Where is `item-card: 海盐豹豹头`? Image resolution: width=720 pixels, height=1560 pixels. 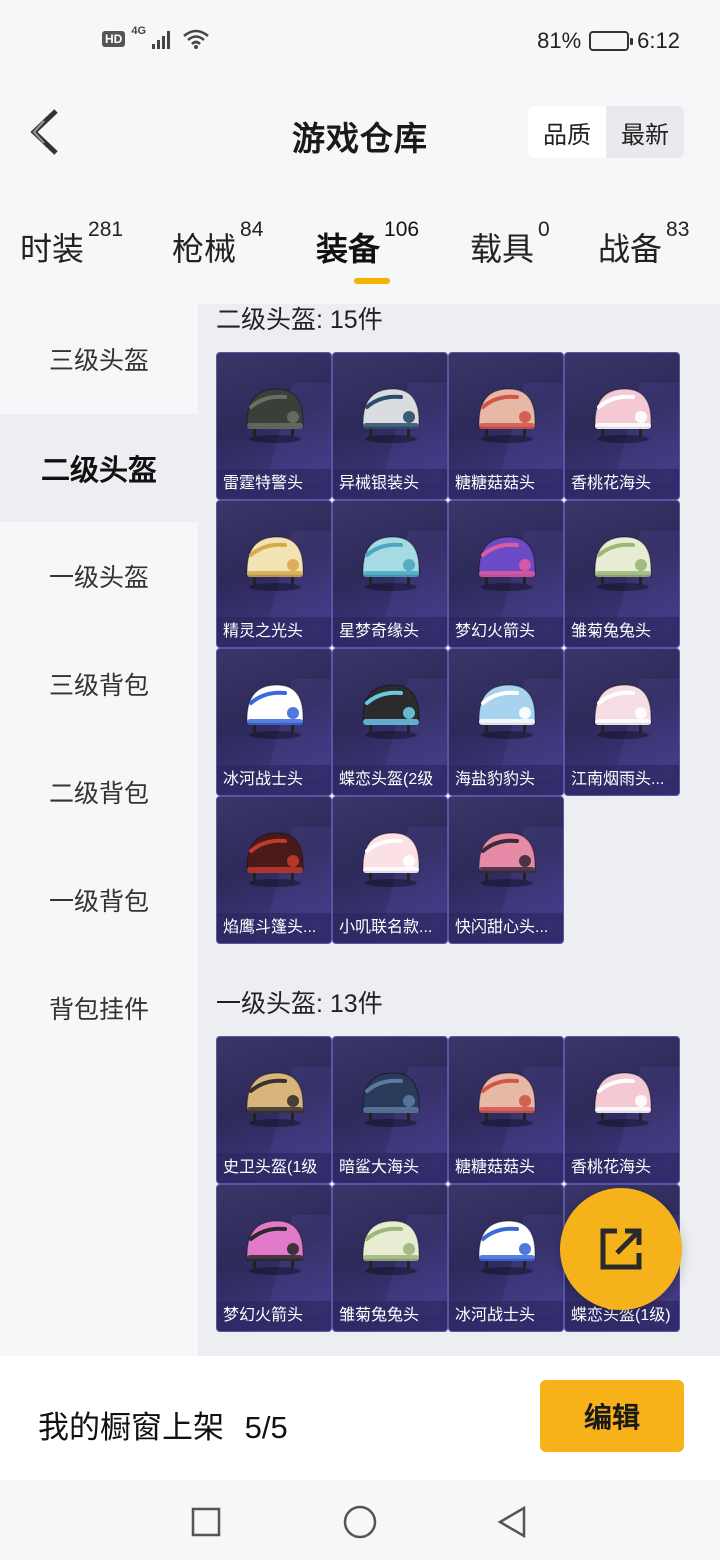 item-card: 海盐豹豹头 is located at coordinates (506, 722).